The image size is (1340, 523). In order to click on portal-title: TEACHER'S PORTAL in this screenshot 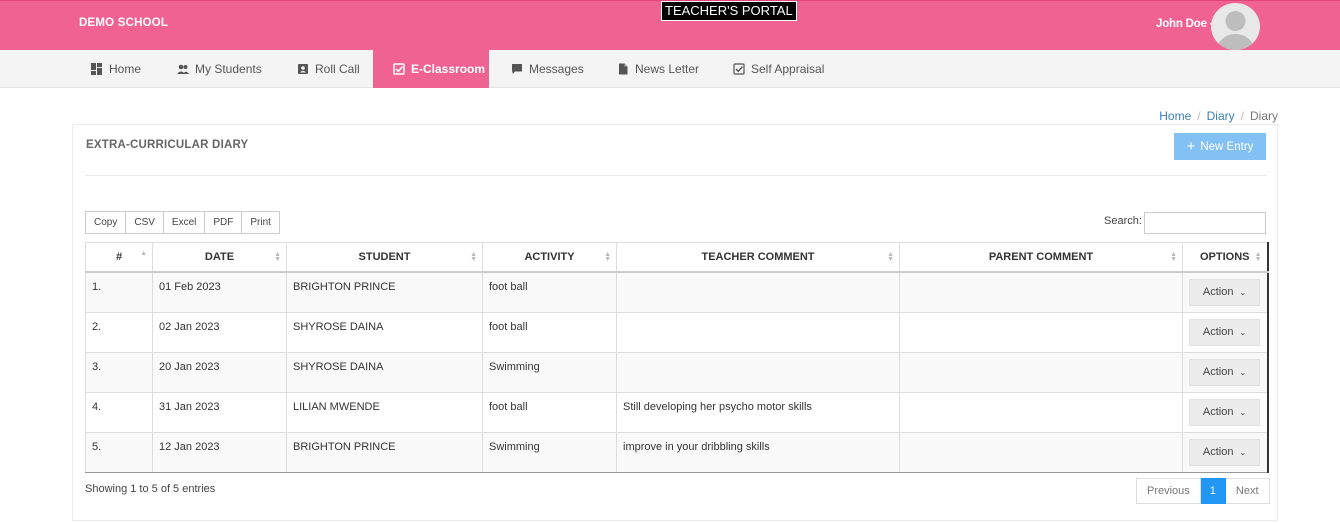, I will do `click(729, 11)`.